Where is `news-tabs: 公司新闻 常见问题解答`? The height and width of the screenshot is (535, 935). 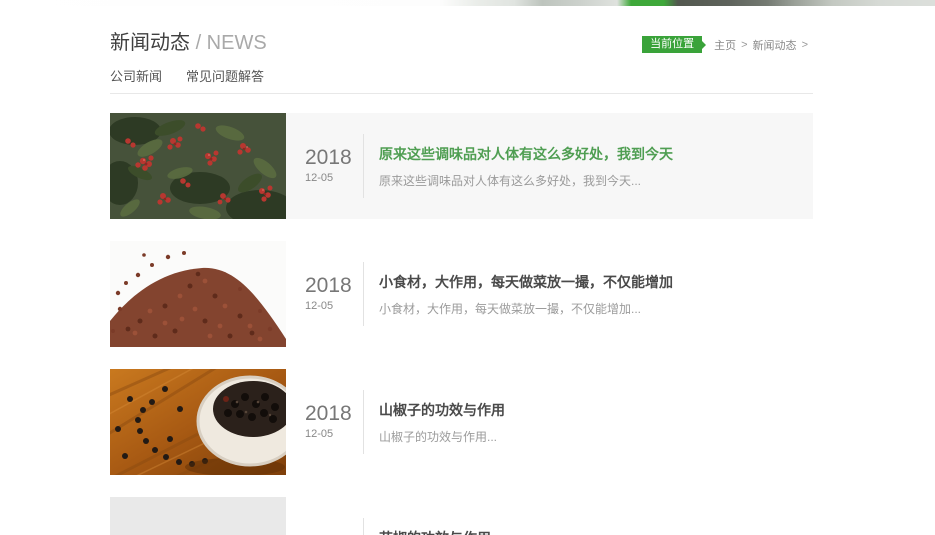 news-tabs: 公司新闻 常见问题解答 is located at coordinates (461, 77).